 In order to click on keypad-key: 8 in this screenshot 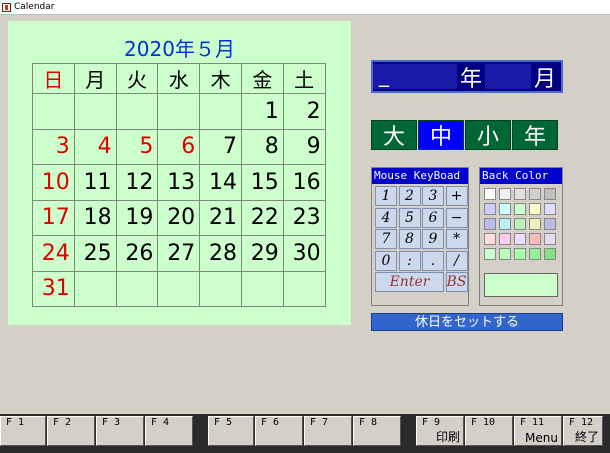, I will do `click(409, 239)`.